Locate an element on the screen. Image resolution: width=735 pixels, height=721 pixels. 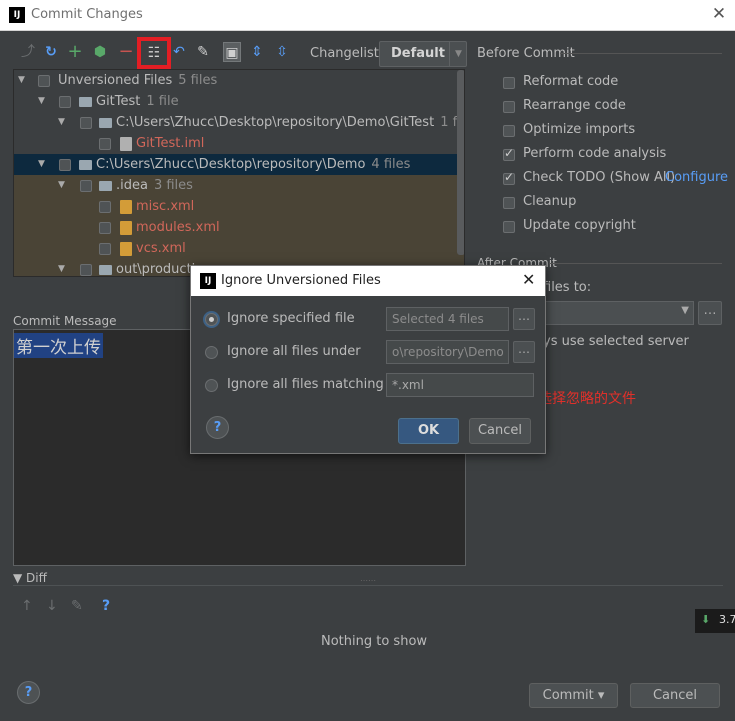
tree-row-label: vcs.xml is located at coordinates (161, 248).